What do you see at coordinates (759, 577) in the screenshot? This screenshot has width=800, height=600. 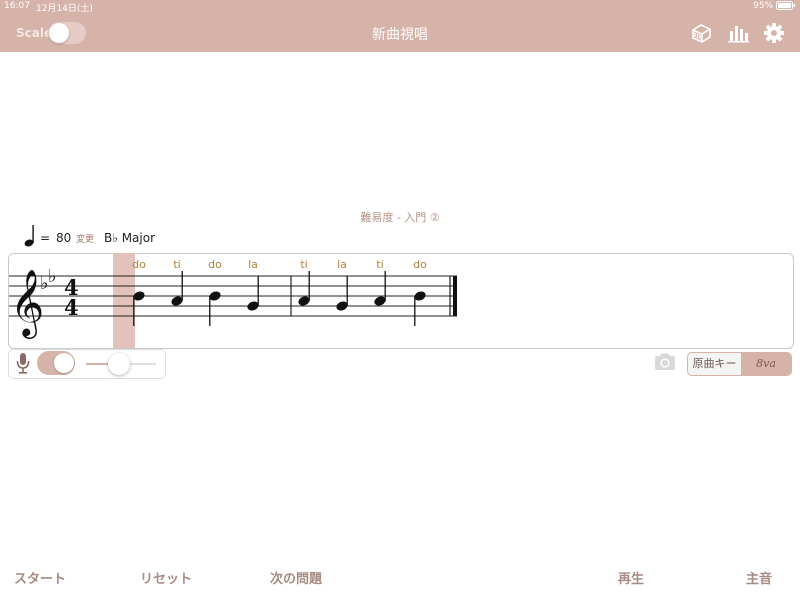 I see `tonic-button: 主音` at bounding box center [759, 577].